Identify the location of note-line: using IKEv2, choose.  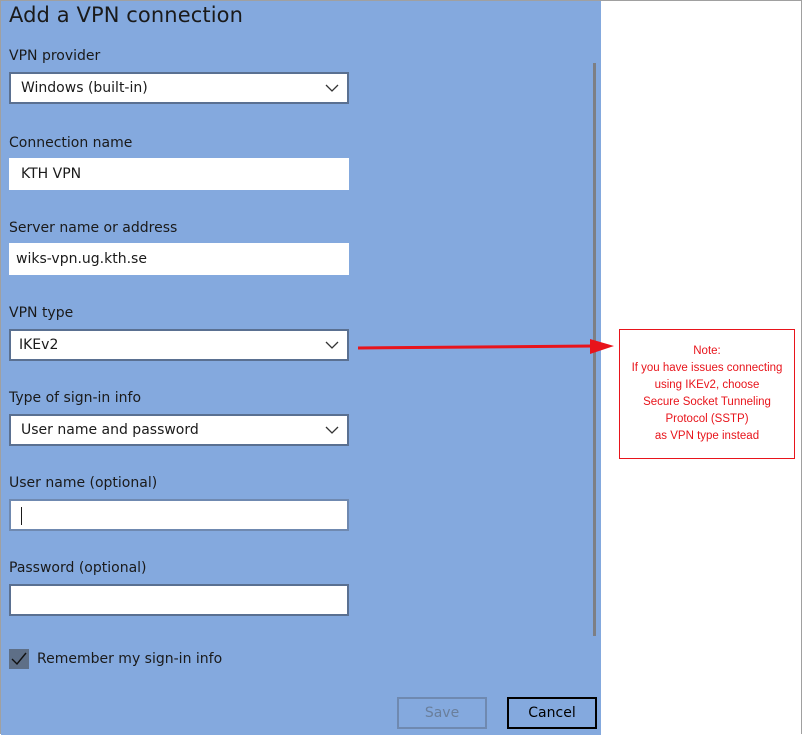
(707, 385).